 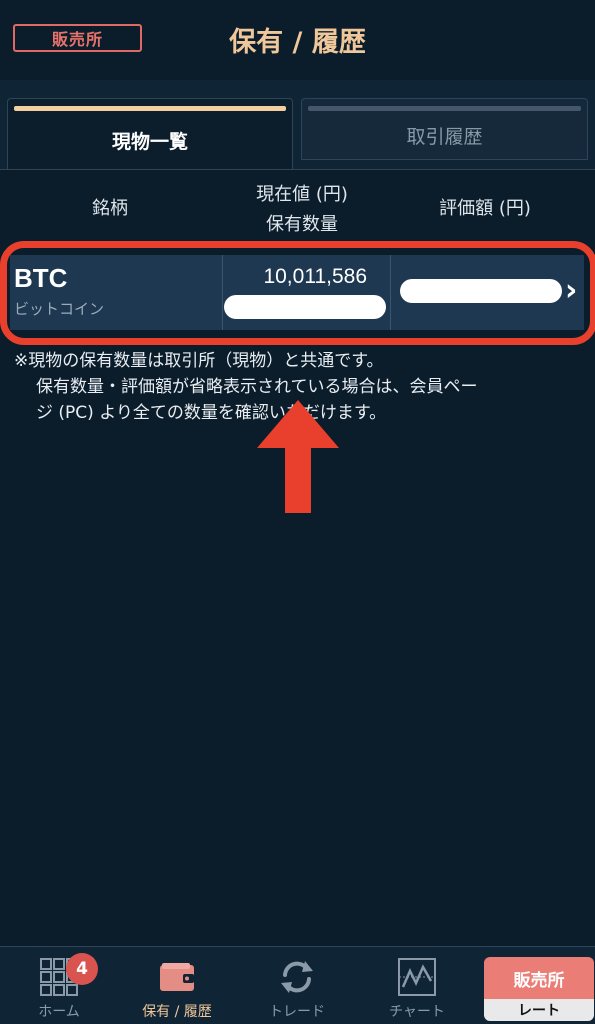 I want to click on column-header-name: 銘柄, so click(x=110, y=208).